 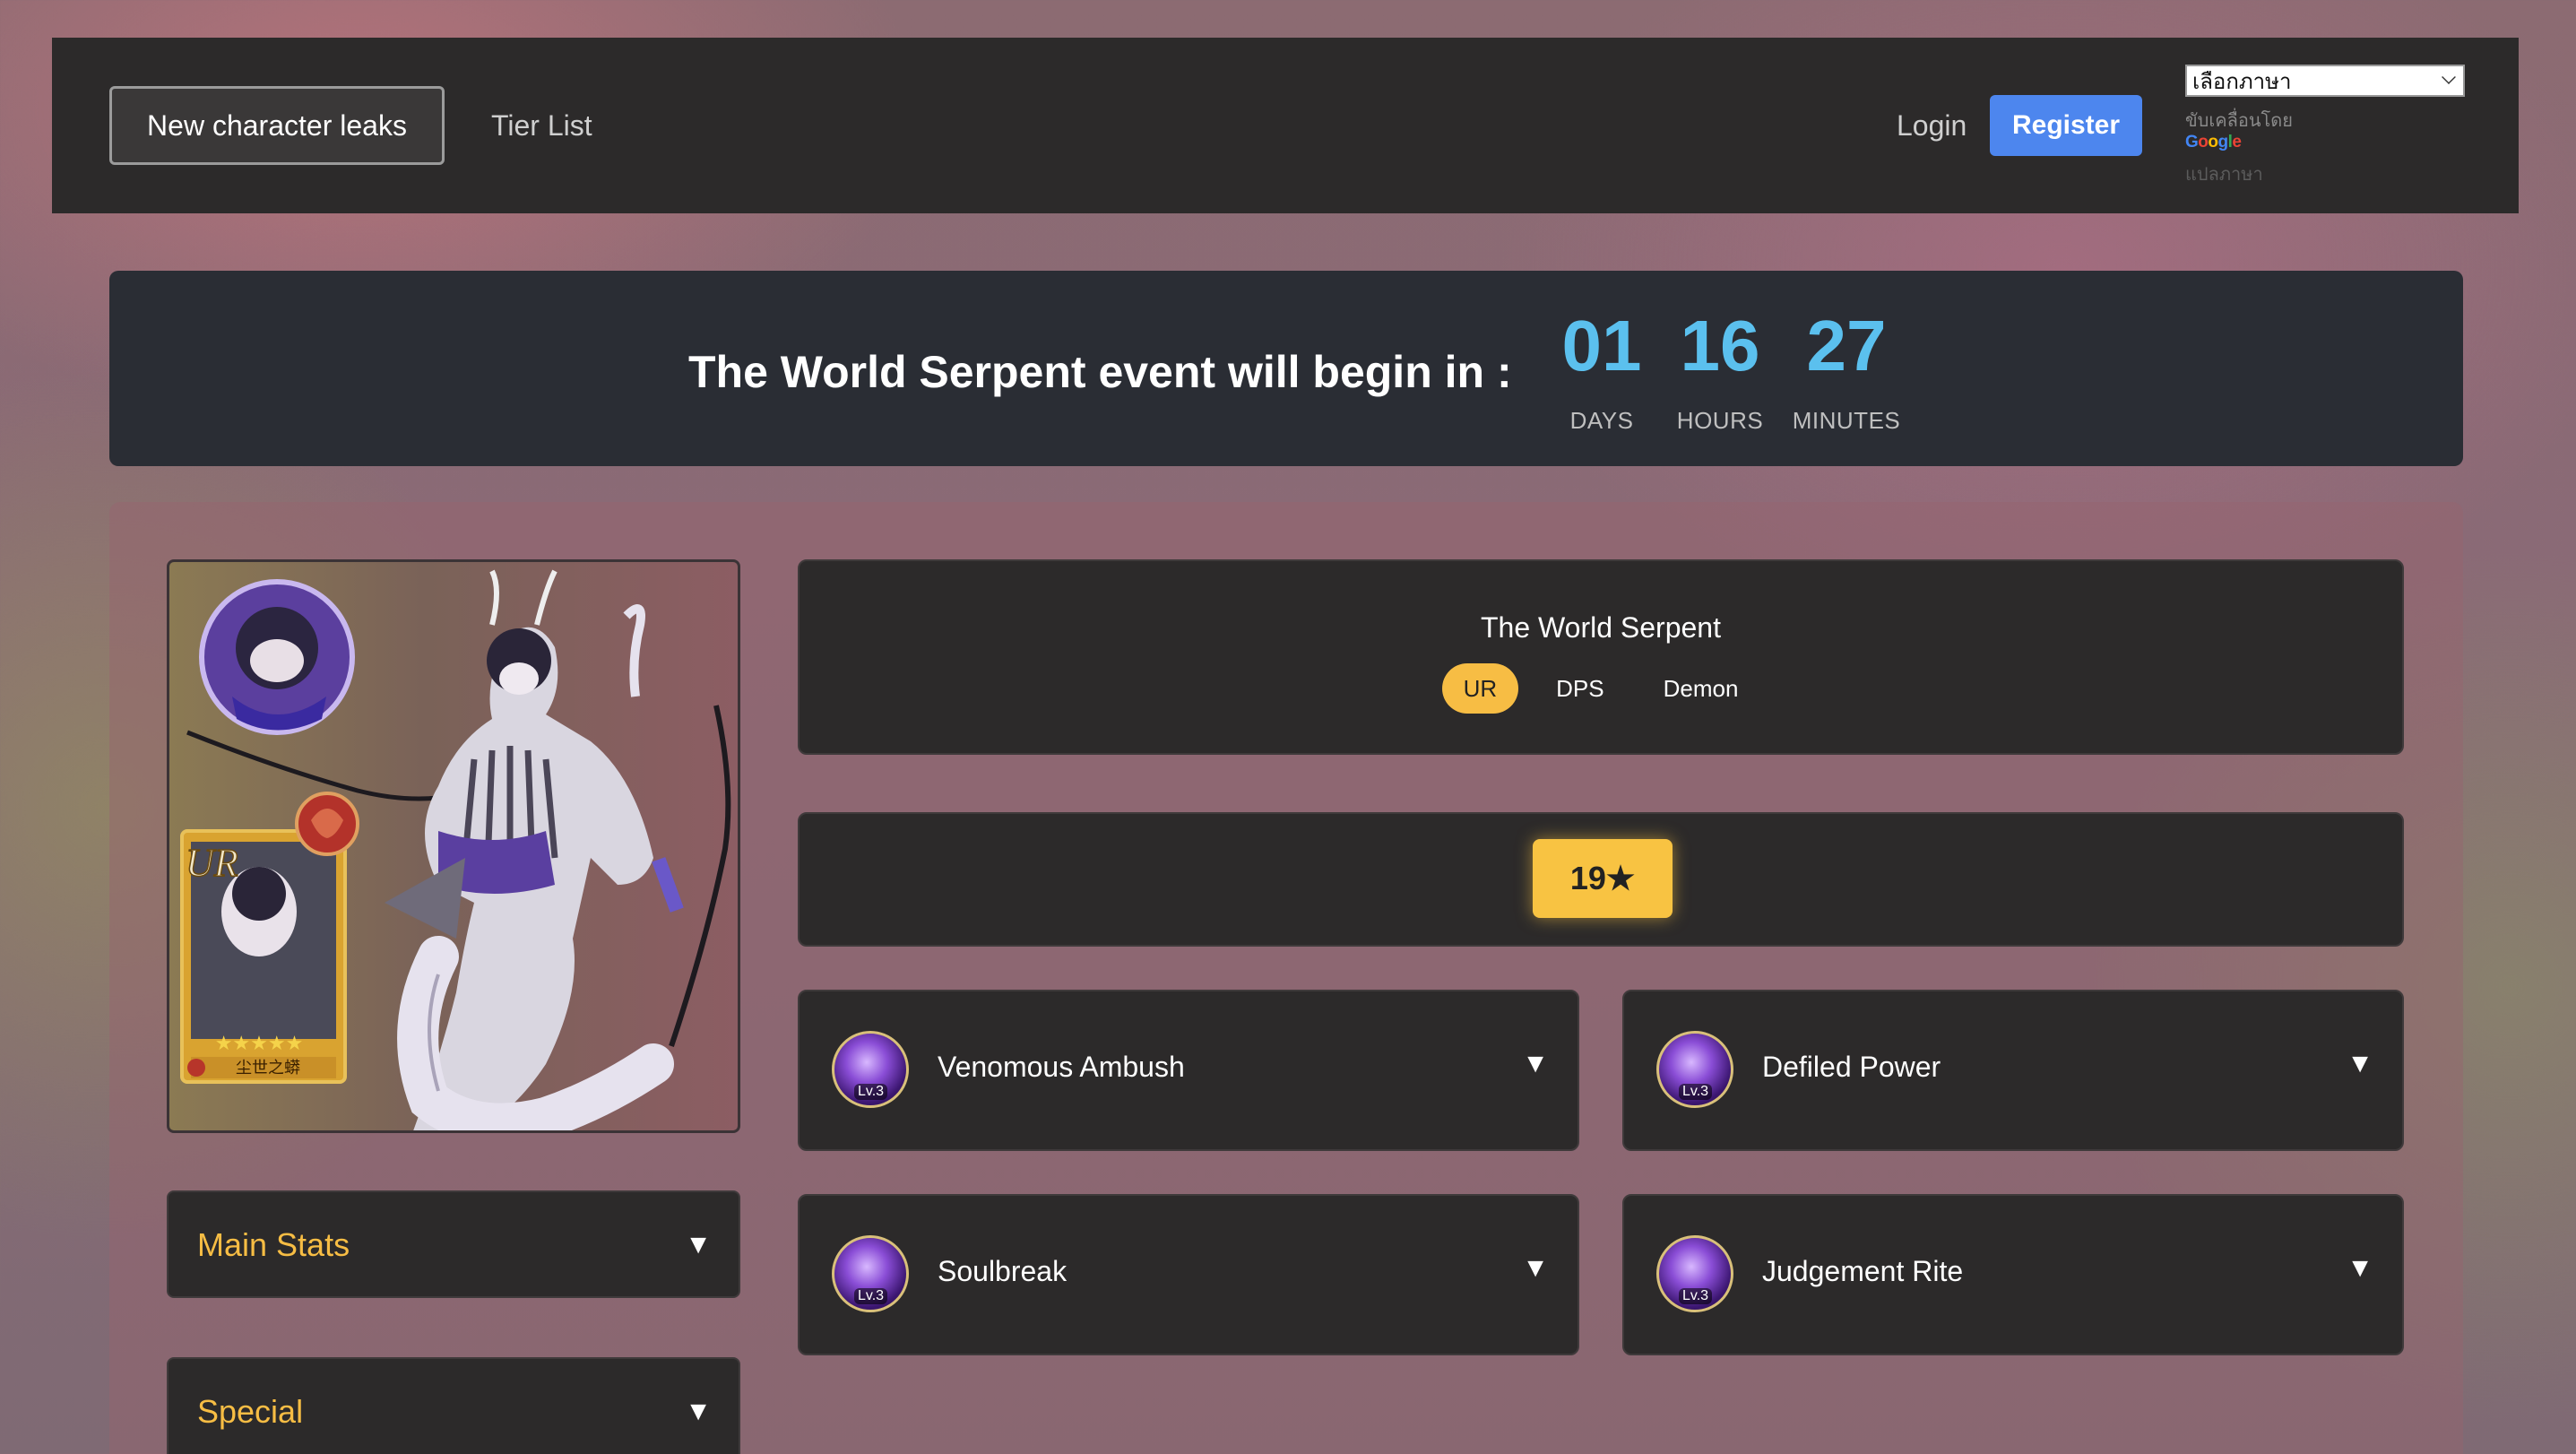 I want to click on skill-card: Lv.3 Judgement Rite ▼, so click(x=2013, y=1274).